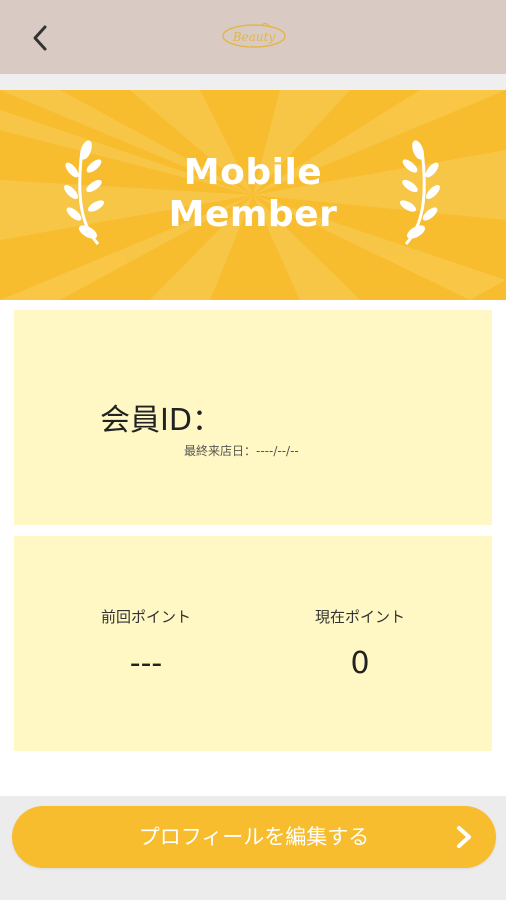  I want to click on svg-text: Beauty, so click(254, 37).